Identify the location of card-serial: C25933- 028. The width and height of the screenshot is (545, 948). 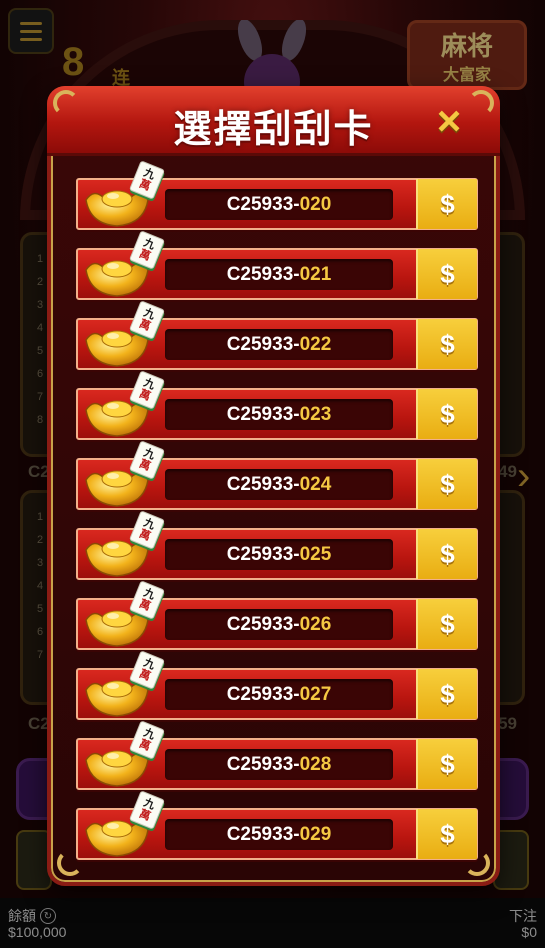
(279, 764).